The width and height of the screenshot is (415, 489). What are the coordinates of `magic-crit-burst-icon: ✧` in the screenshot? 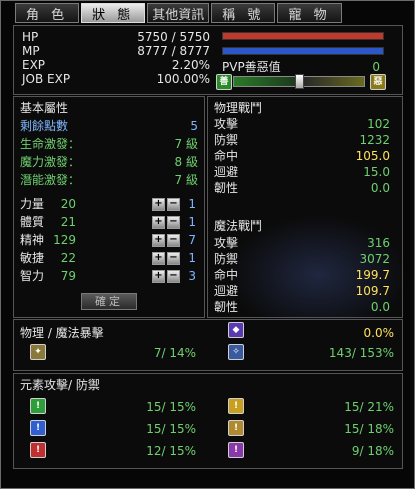 It's located at (236, 352).